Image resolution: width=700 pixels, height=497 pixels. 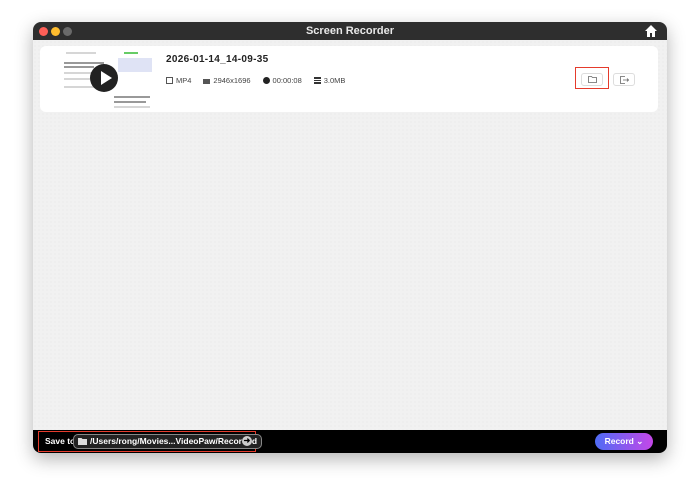 What do you see at coordinates (178, 80) in the screenshot?
I see `format-info: MP4` at bounding box center [178, 80].